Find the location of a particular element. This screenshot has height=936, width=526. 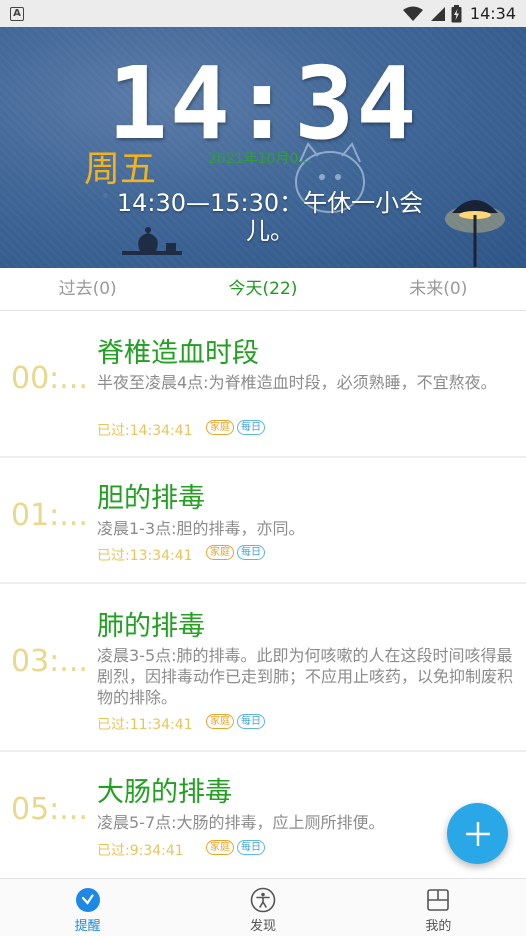

bottom-nav: 提醒 发现 我的 is located at coordinates (263, 907).